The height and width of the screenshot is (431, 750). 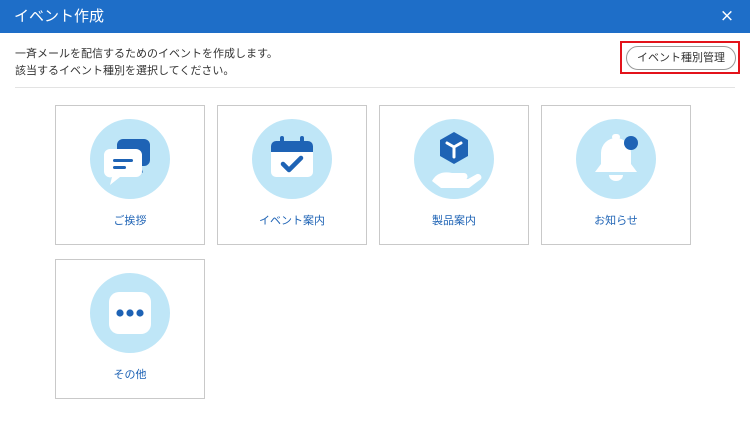 I want to click on event-type-manage-button: イベント種別管理, so click(x=681, y=58).